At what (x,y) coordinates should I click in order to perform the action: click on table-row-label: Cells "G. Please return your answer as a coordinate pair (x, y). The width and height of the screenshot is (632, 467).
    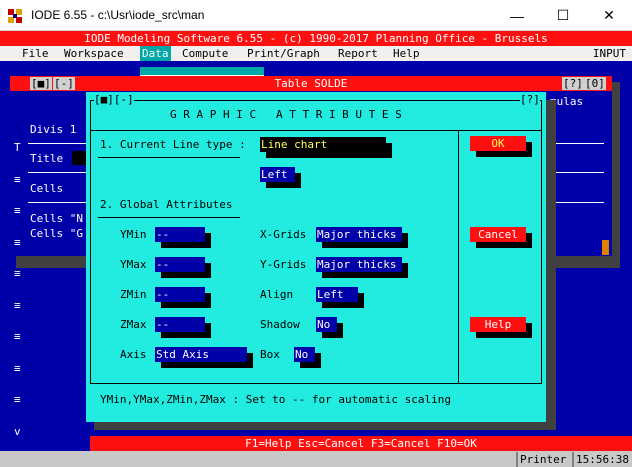
    Looking at the image, I should click on (56, 233).